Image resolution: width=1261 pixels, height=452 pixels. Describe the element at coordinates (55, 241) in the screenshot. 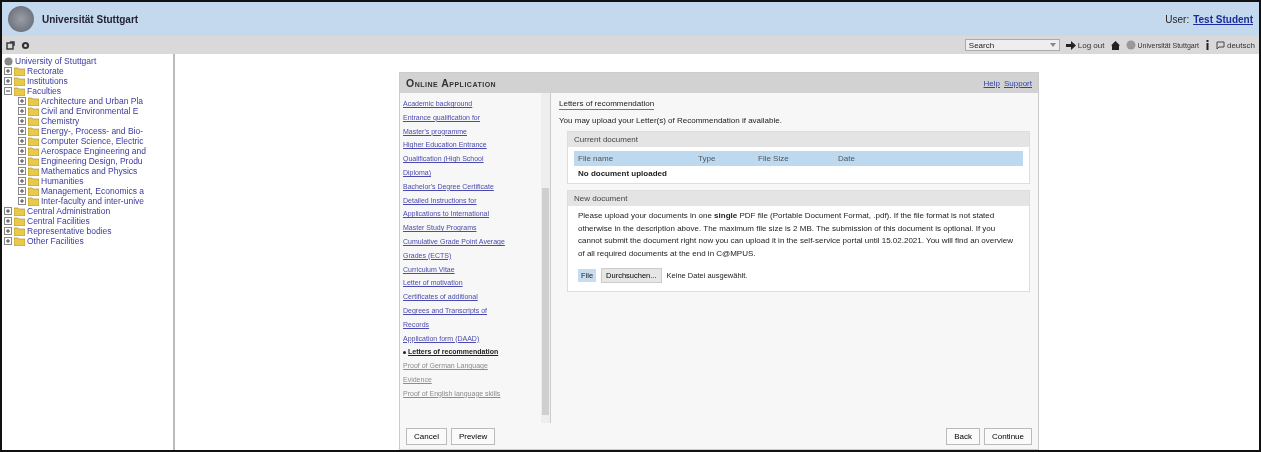

I see `tree-item: Other Facilities` at that location.